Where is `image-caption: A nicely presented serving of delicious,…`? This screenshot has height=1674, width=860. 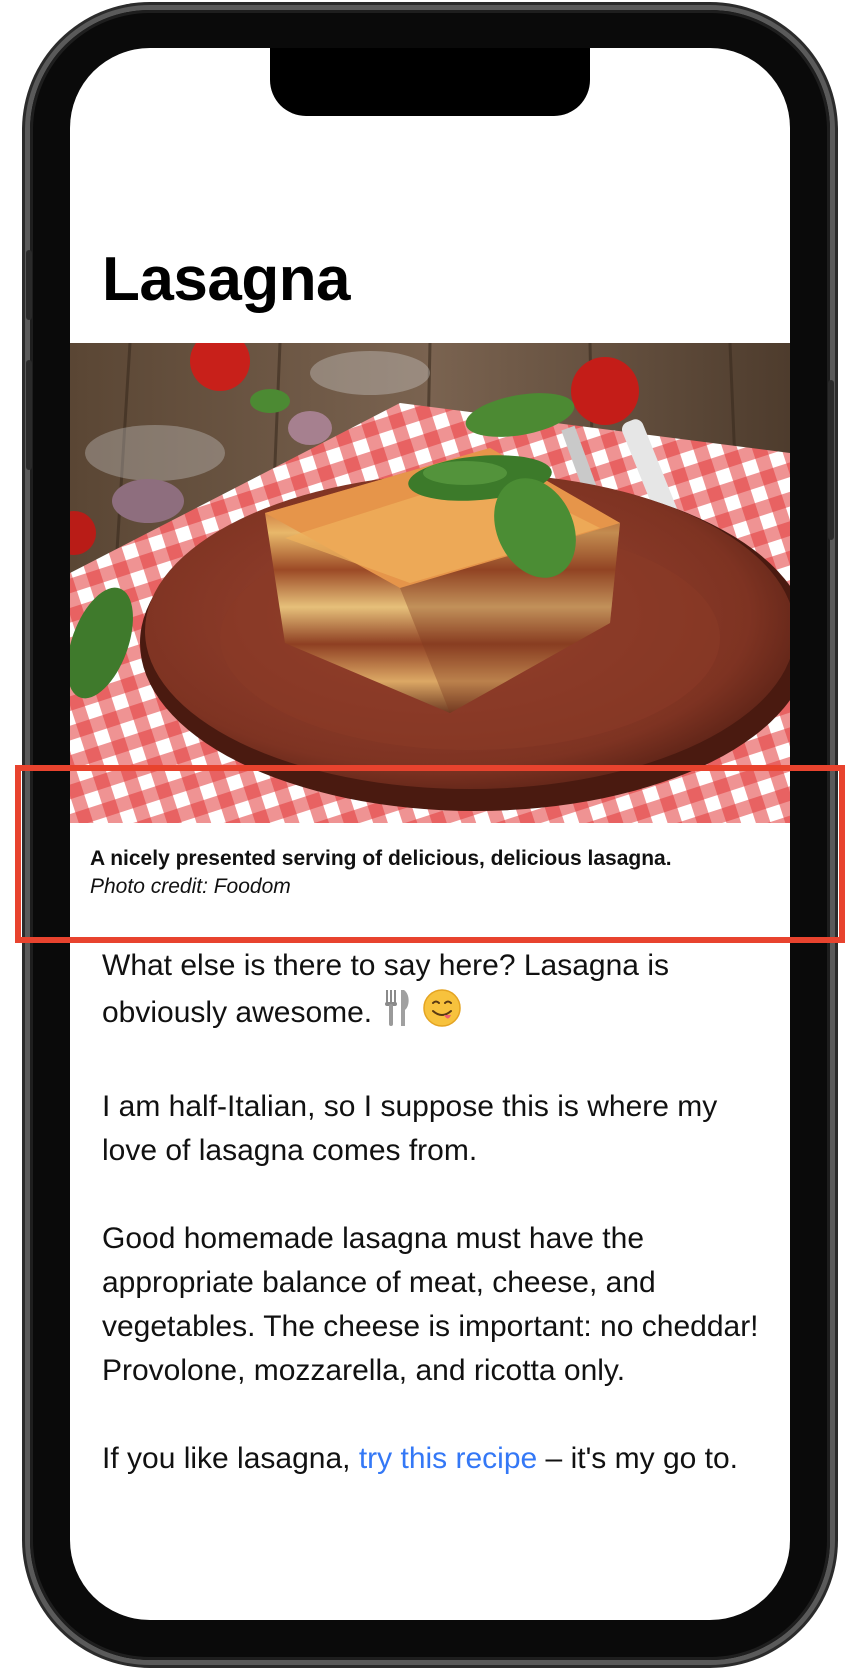 image-caption: A nicely presented serving of delicious,… is located at coordinates (430, 862).